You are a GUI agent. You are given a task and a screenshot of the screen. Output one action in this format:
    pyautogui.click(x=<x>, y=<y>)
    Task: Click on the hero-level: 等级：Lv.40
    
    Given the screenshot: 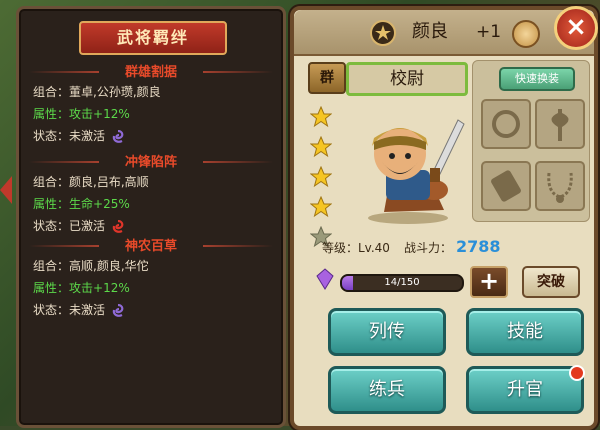 What is the action you would take?
    pyautogui.click(x=356, y=248)
    